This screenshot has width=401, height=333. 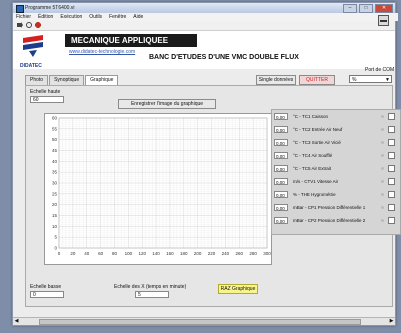 What do you see at coordinates (317, 142) in the screenshot?
I see `channel-label: °C - TC3 Sortie Air Vicié` at bounding box center [317, 142].